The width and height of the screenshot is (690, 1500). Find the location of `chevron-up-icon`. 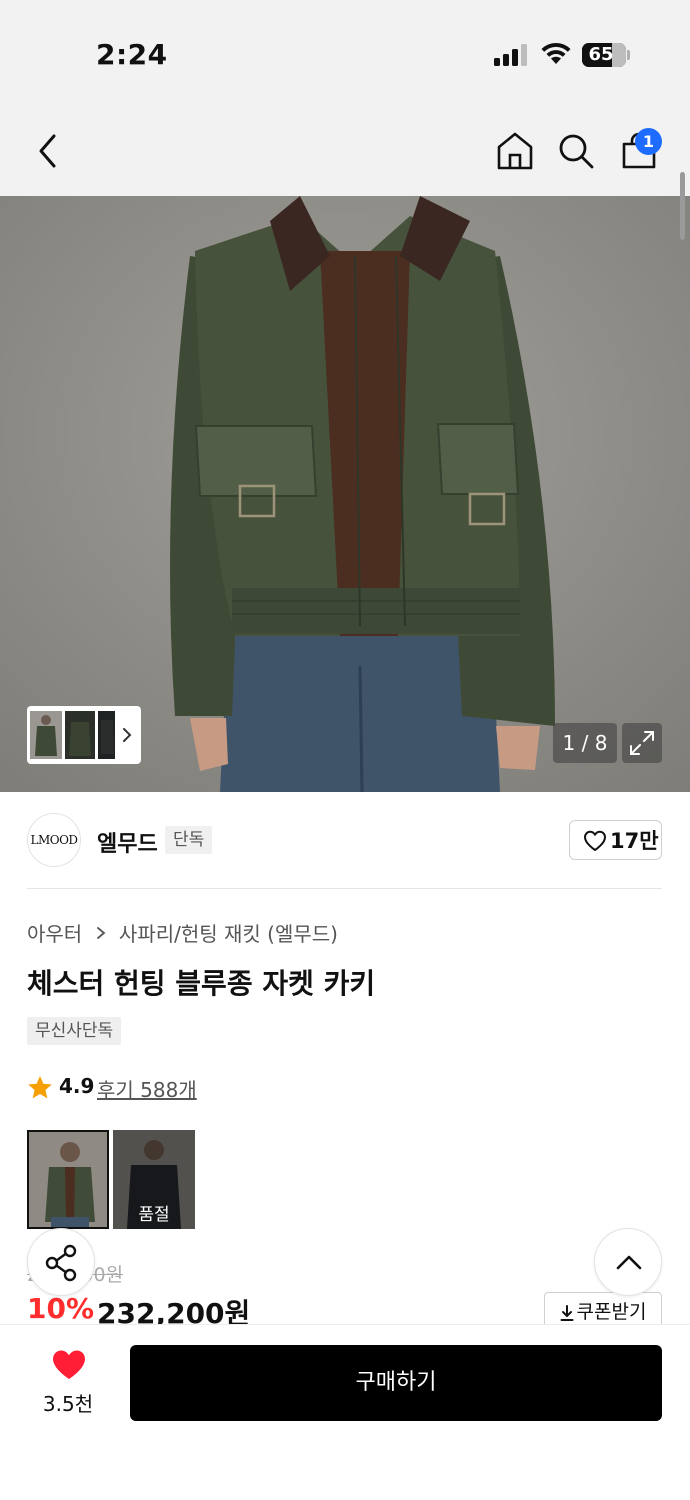

chevron-up-icon is located at coordinates (629, 1262).